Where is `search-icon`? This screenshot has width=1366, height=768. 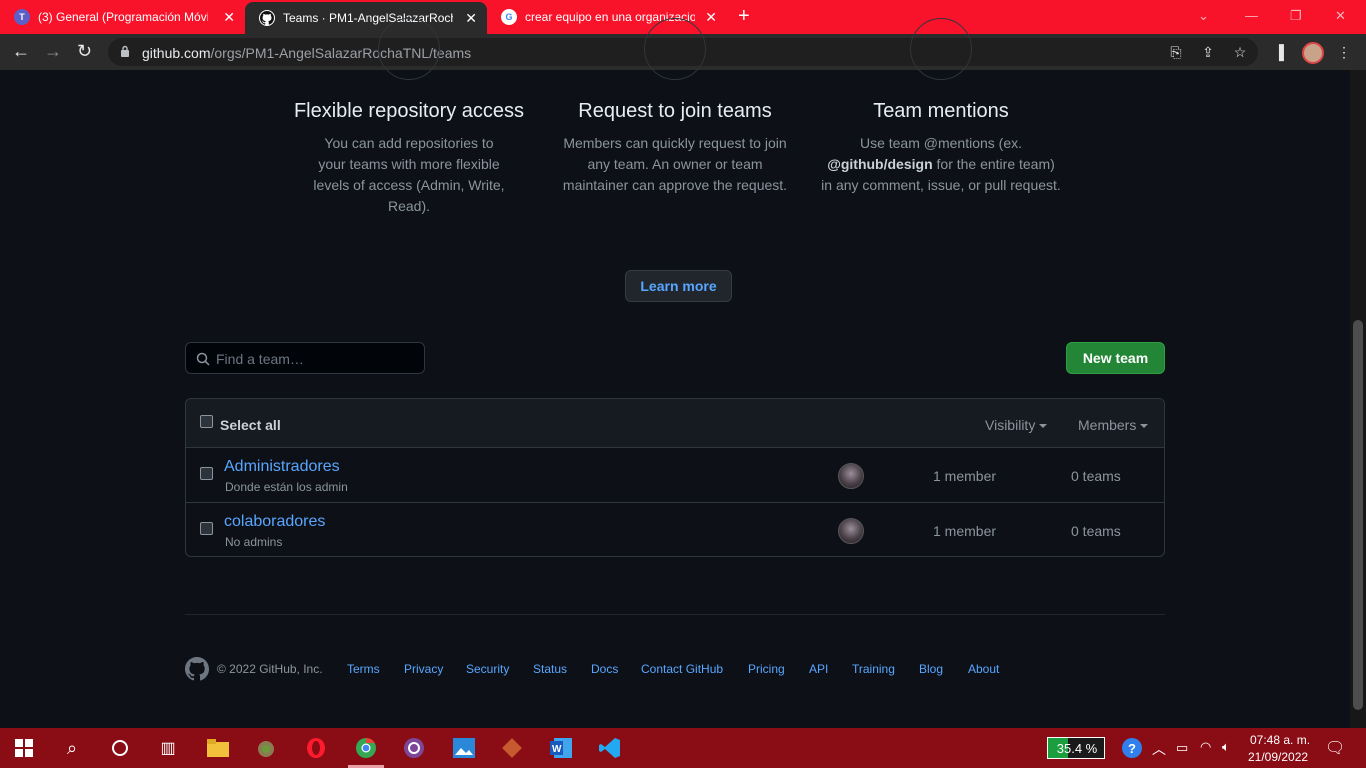
search-icon is located at coordinates (203, 359).